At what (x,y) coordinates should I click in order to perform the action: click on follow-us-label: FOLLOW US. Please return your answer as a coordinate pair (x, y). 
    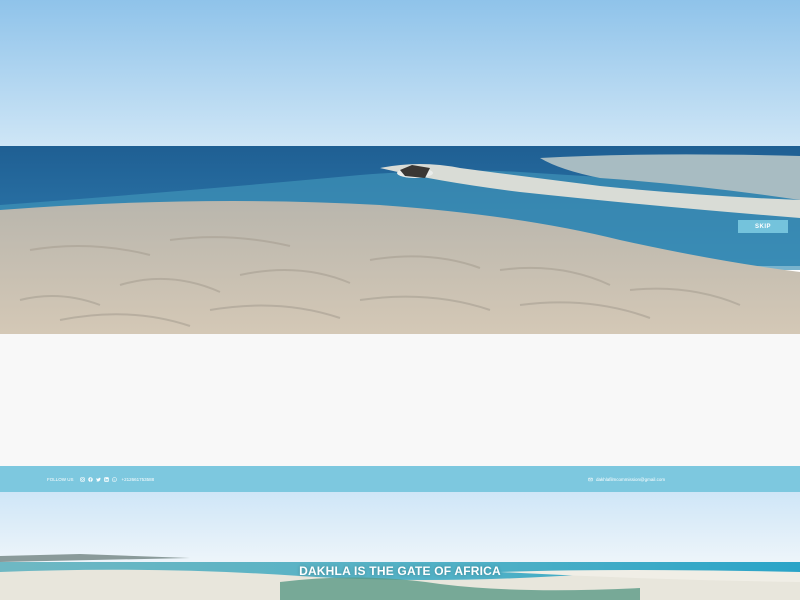
    Looking at the image, I should click on (60, 479).